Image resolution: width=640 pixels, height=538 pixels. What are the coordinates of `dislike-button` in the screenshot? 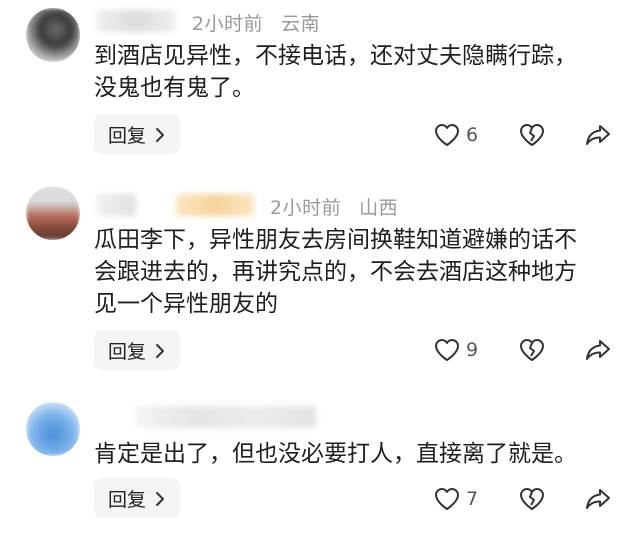 It's located at (532, 499).